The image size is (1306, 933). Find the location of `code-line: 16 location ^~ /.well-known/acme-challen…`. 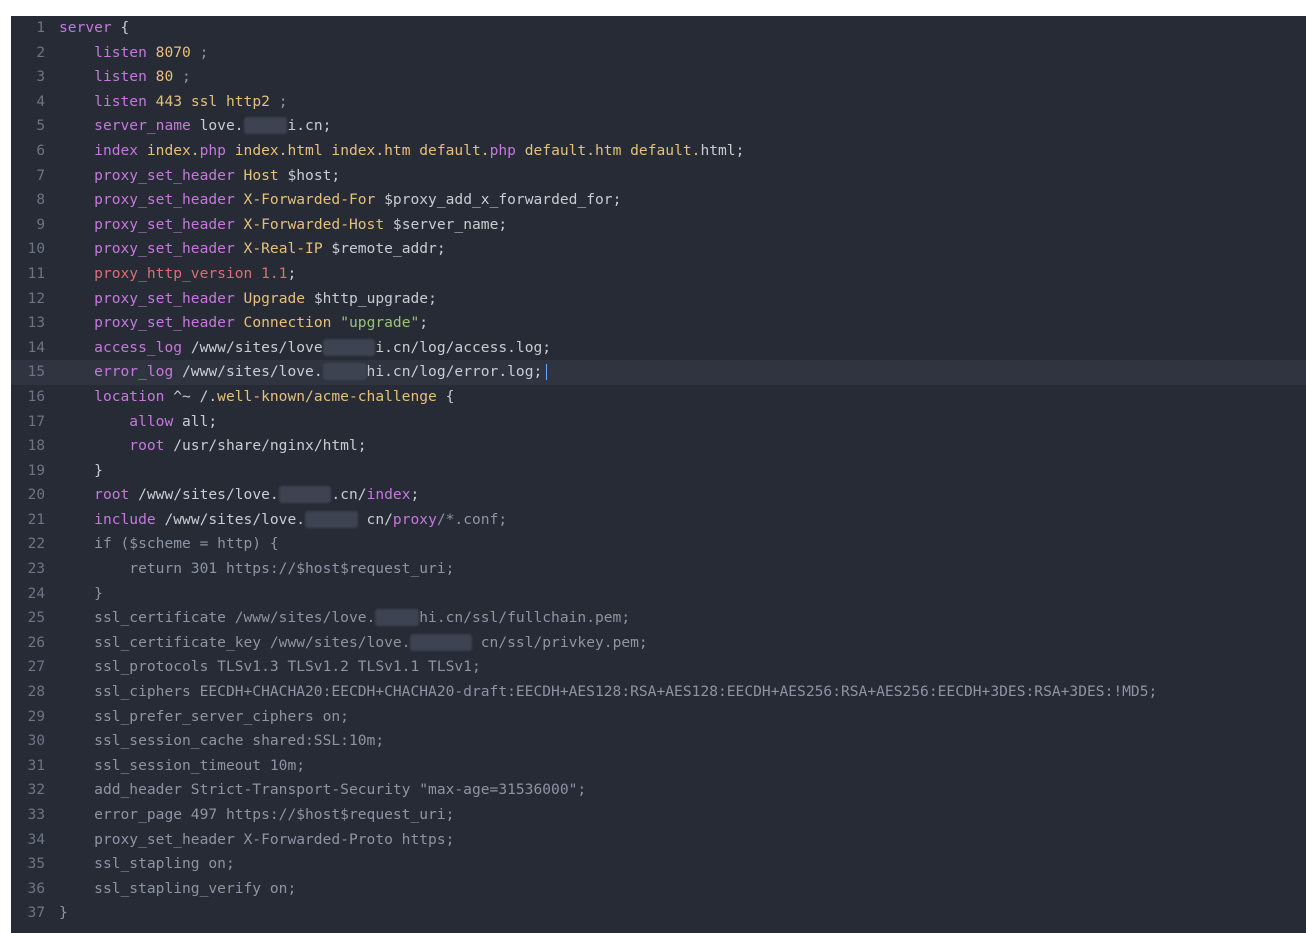

code-line: 16 location ^~ /.well-known/acme-challen… is located at coordinates (658, 397).